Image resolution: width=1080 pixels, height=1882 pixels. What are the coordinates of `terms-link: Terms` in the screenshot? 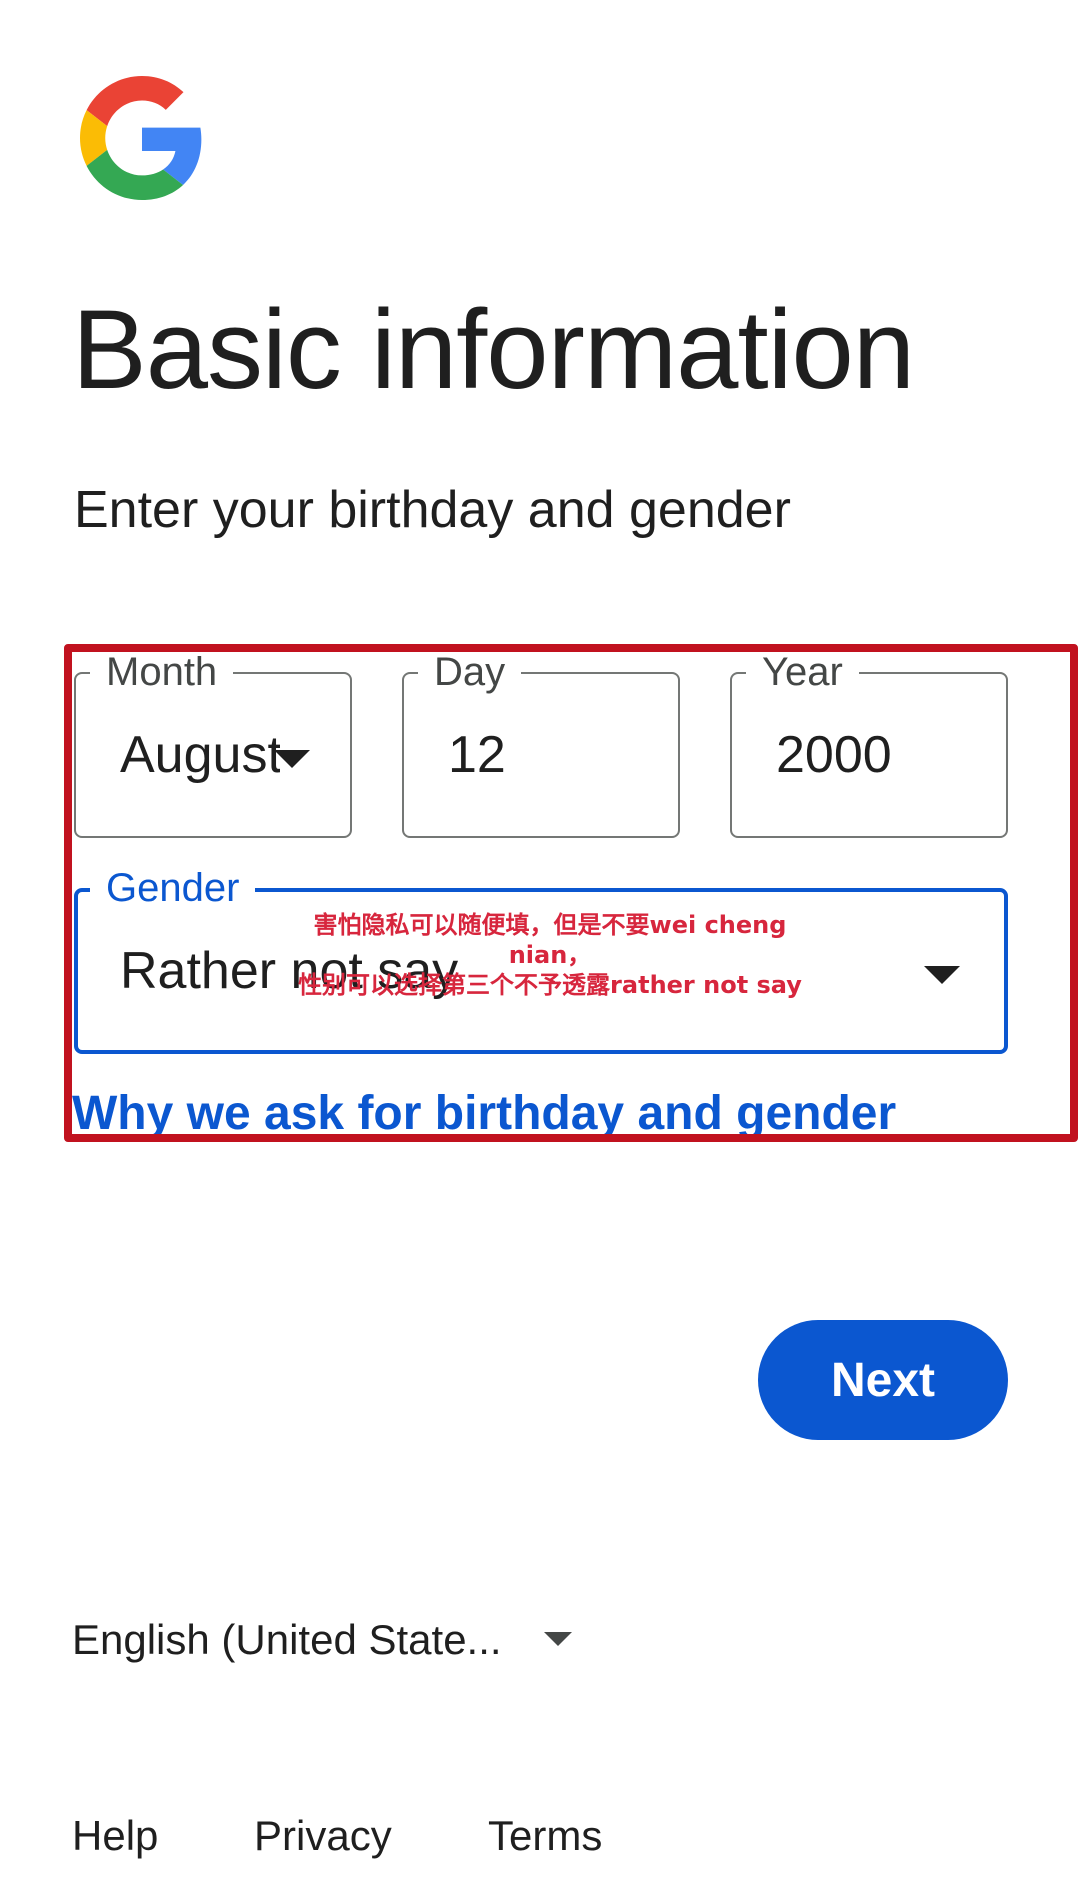 It's located at (545, 1836).